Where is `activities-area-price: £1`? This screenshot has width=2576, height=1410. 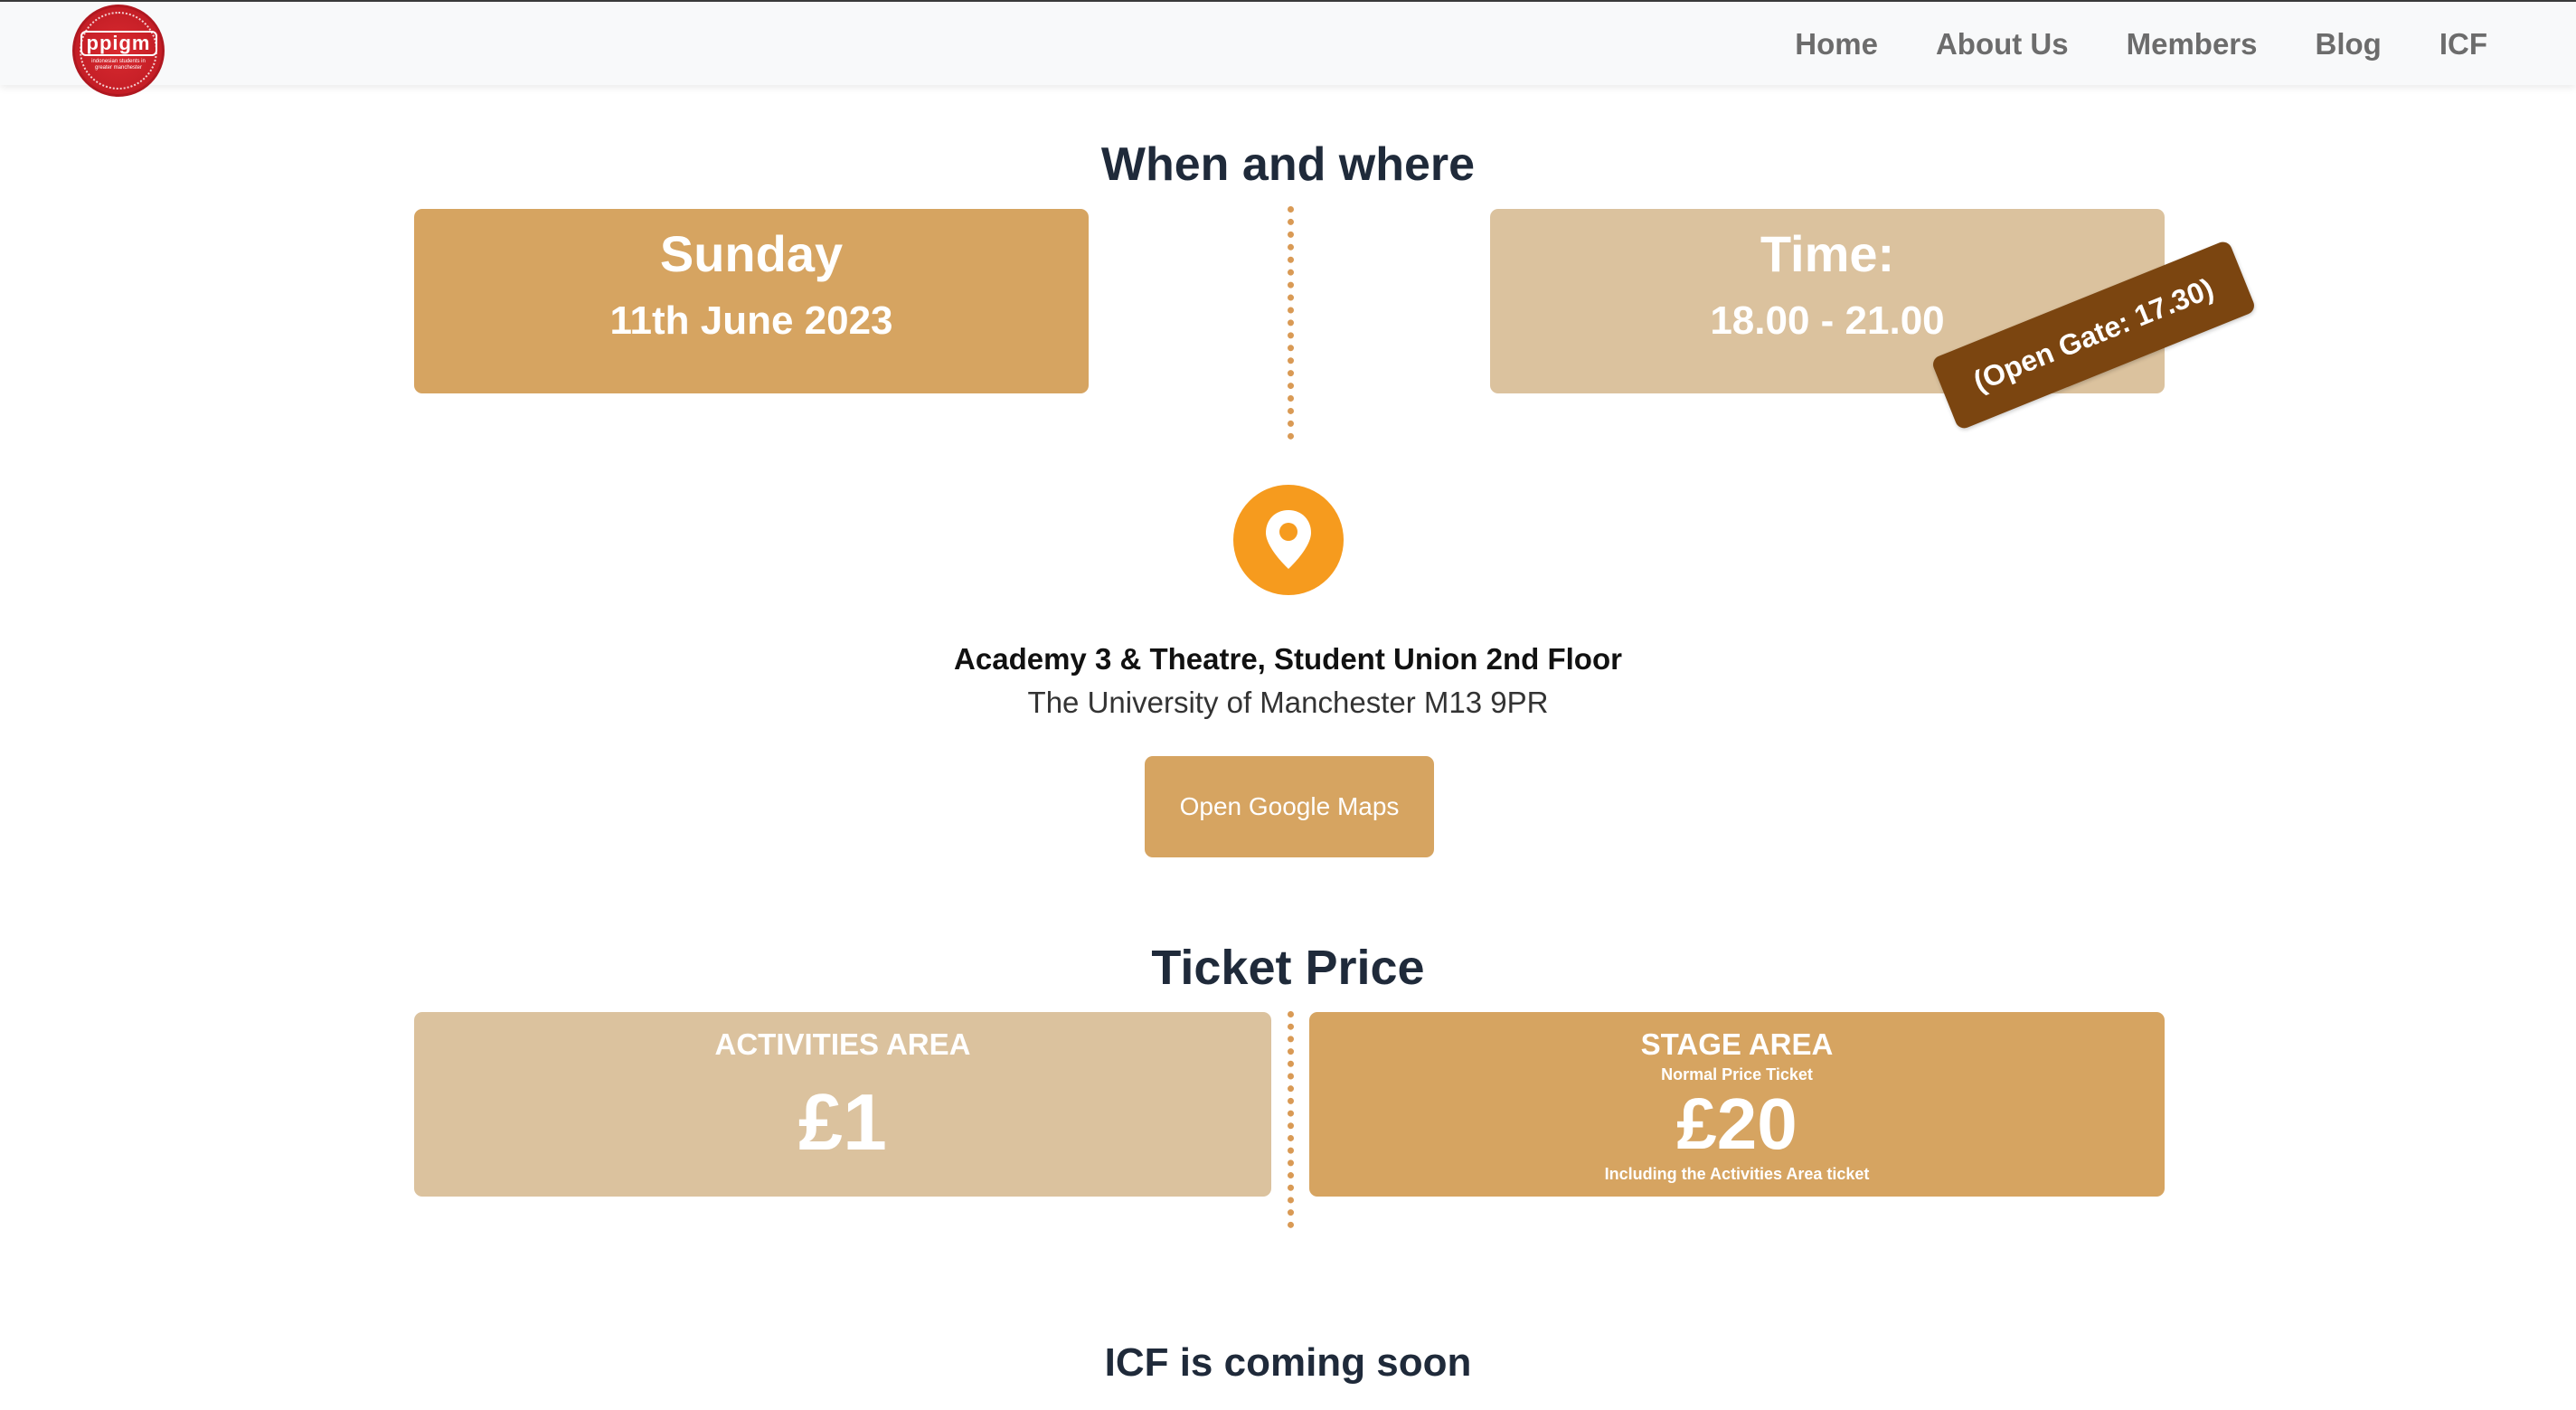 activities-area-price: £1 is located at coordinates (842, 1122).